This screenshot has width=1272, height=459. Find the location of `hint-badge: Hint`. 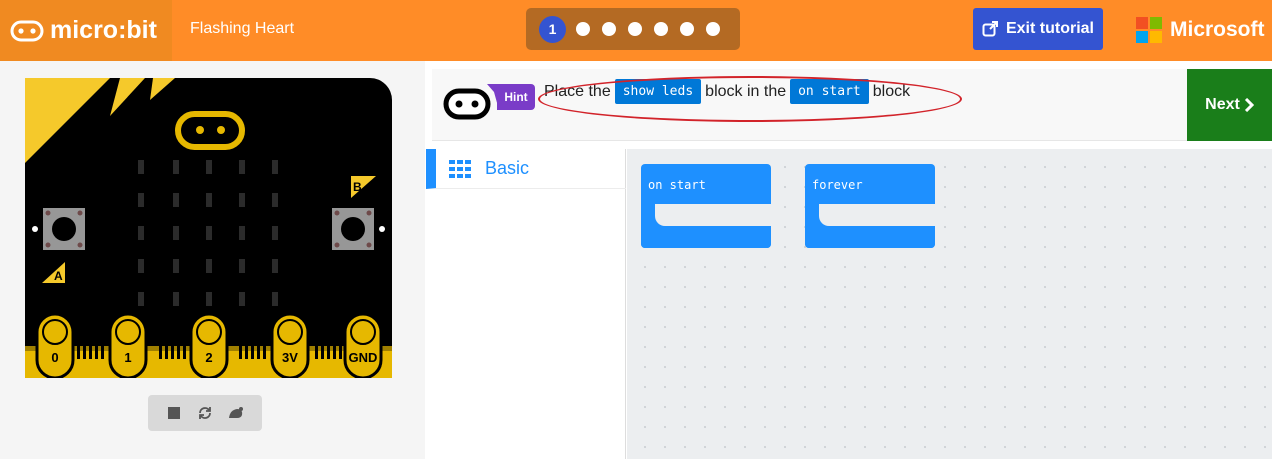

hint-badge: Hint is located at coordinates (516, 97).